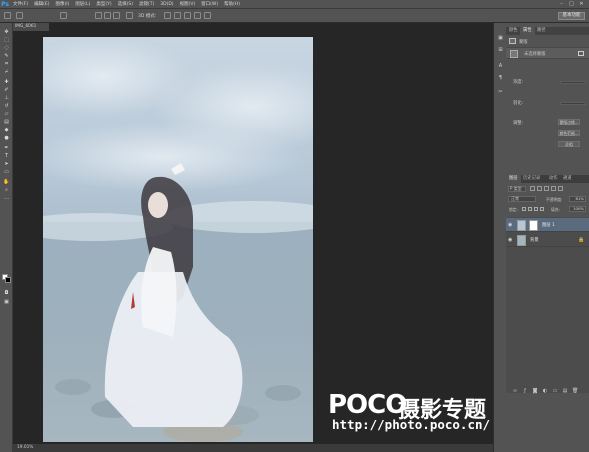 This screenshot has width=589, height=452. Describe the element at coordinates (577, 209) in the screenshot. I see `fill-field: 100%` at that location.